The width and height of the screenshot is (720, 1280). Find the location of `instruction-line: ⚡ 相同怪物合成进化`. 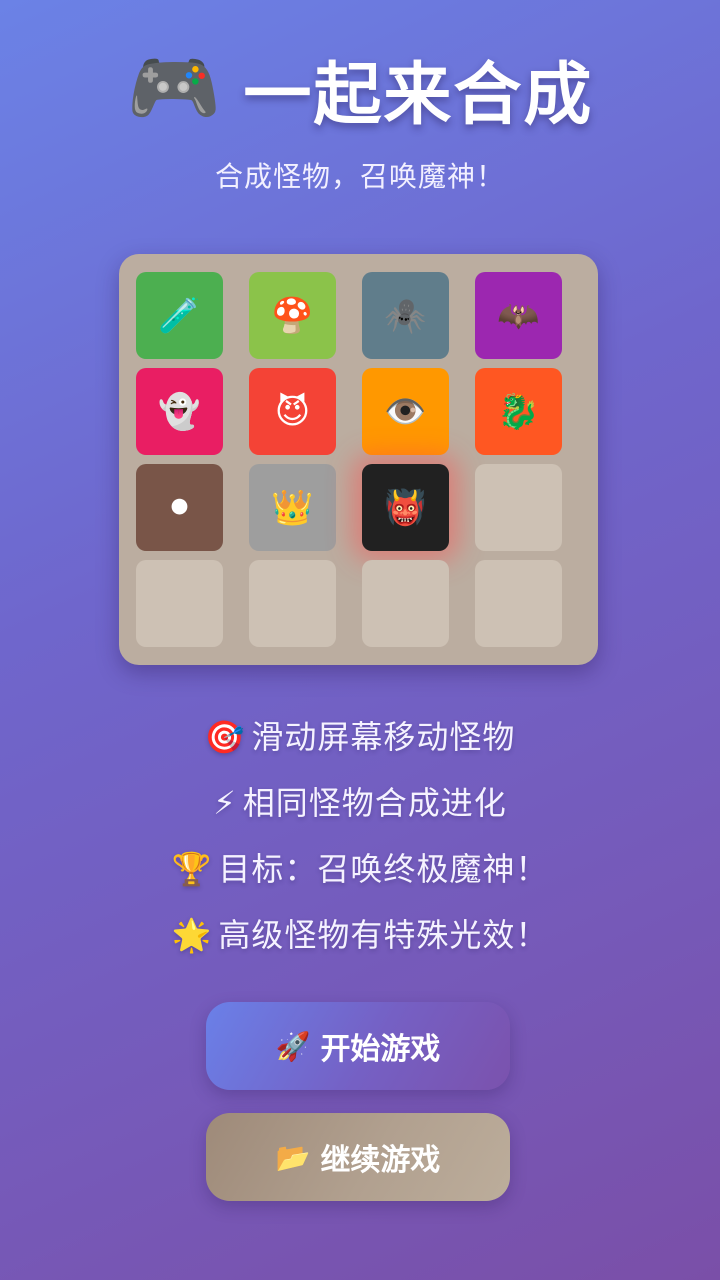

instruction-line: ⚡ 相同怪物合成进化 is located at coordinates (360, 801).